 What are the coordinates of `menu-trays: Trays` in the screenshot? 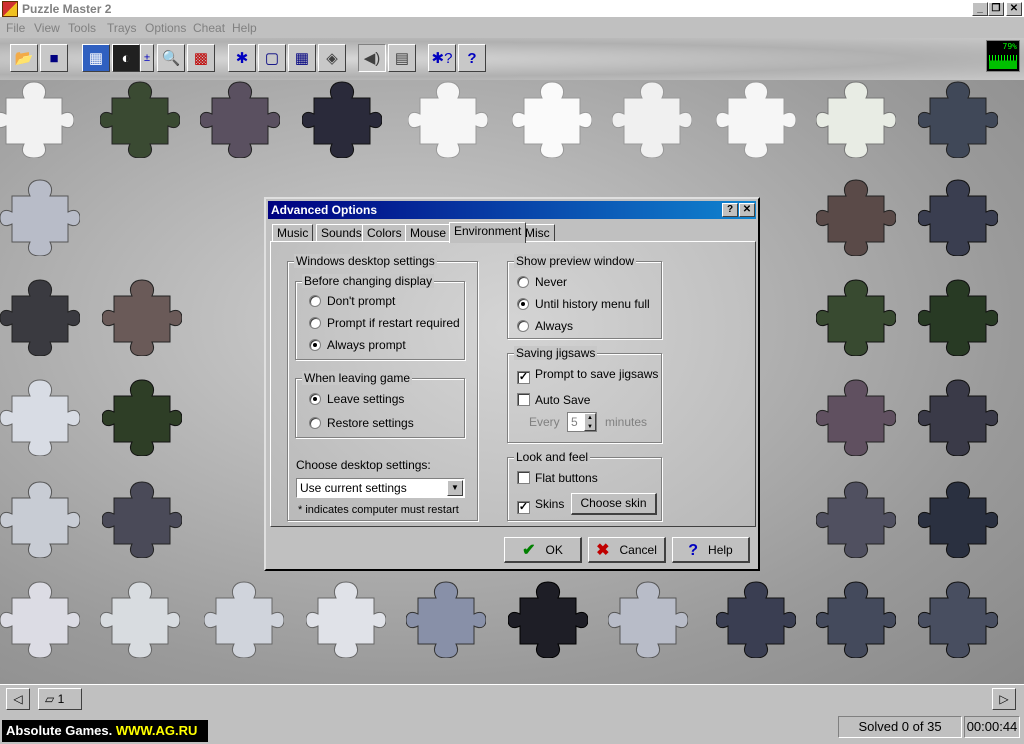 It's located at (122, 28).